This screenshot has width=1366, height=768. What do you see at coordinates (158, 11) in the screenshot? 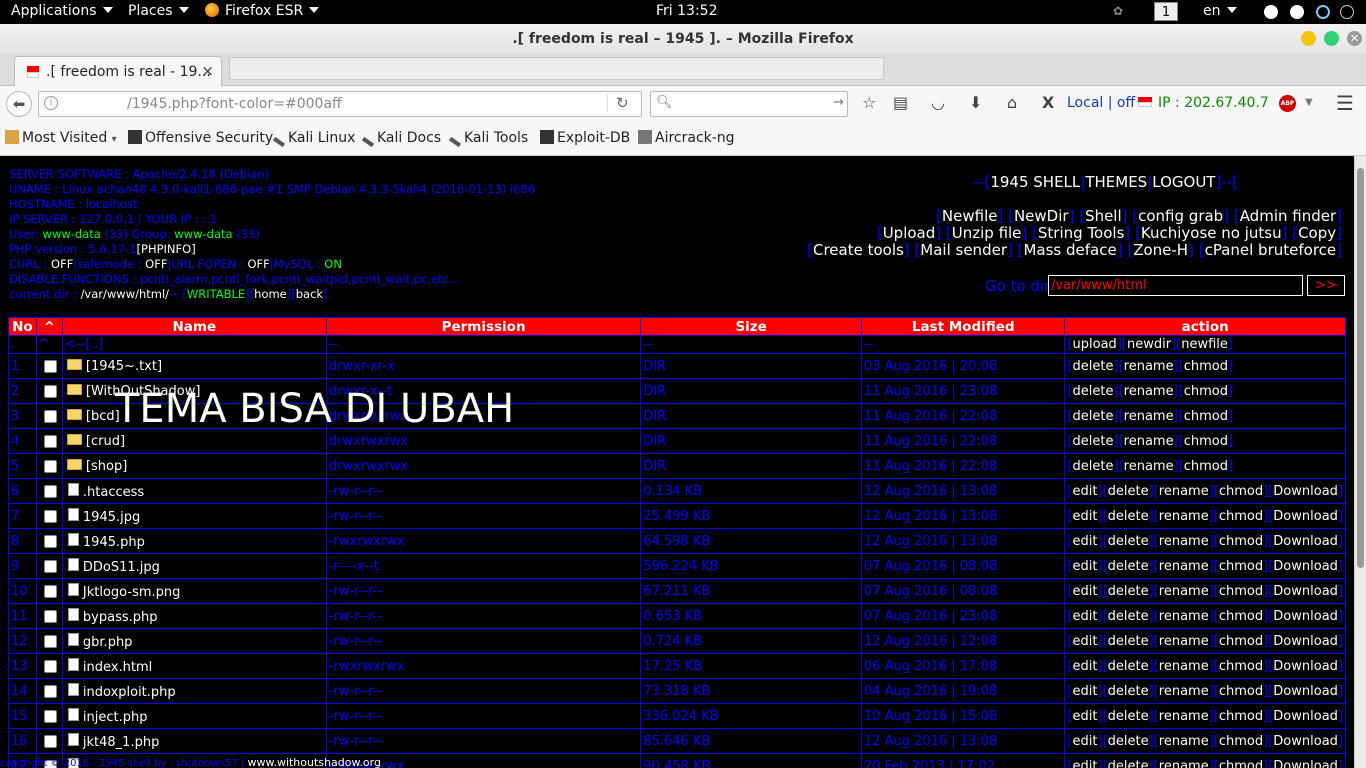
I see `places-menu: Places` at bounding box center [158, 11].